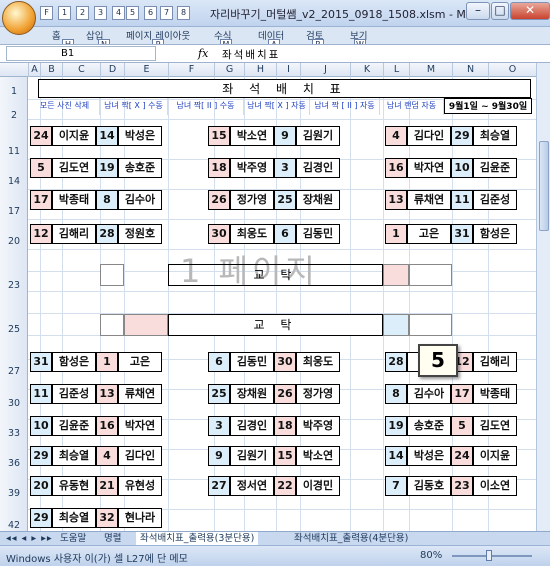 Image resolution: width=550 pixels, height=566 pixels. What do you see at coordinates (396, 70) in the screenshot?
I see `column-header: L` at bounding box center [396, 70].